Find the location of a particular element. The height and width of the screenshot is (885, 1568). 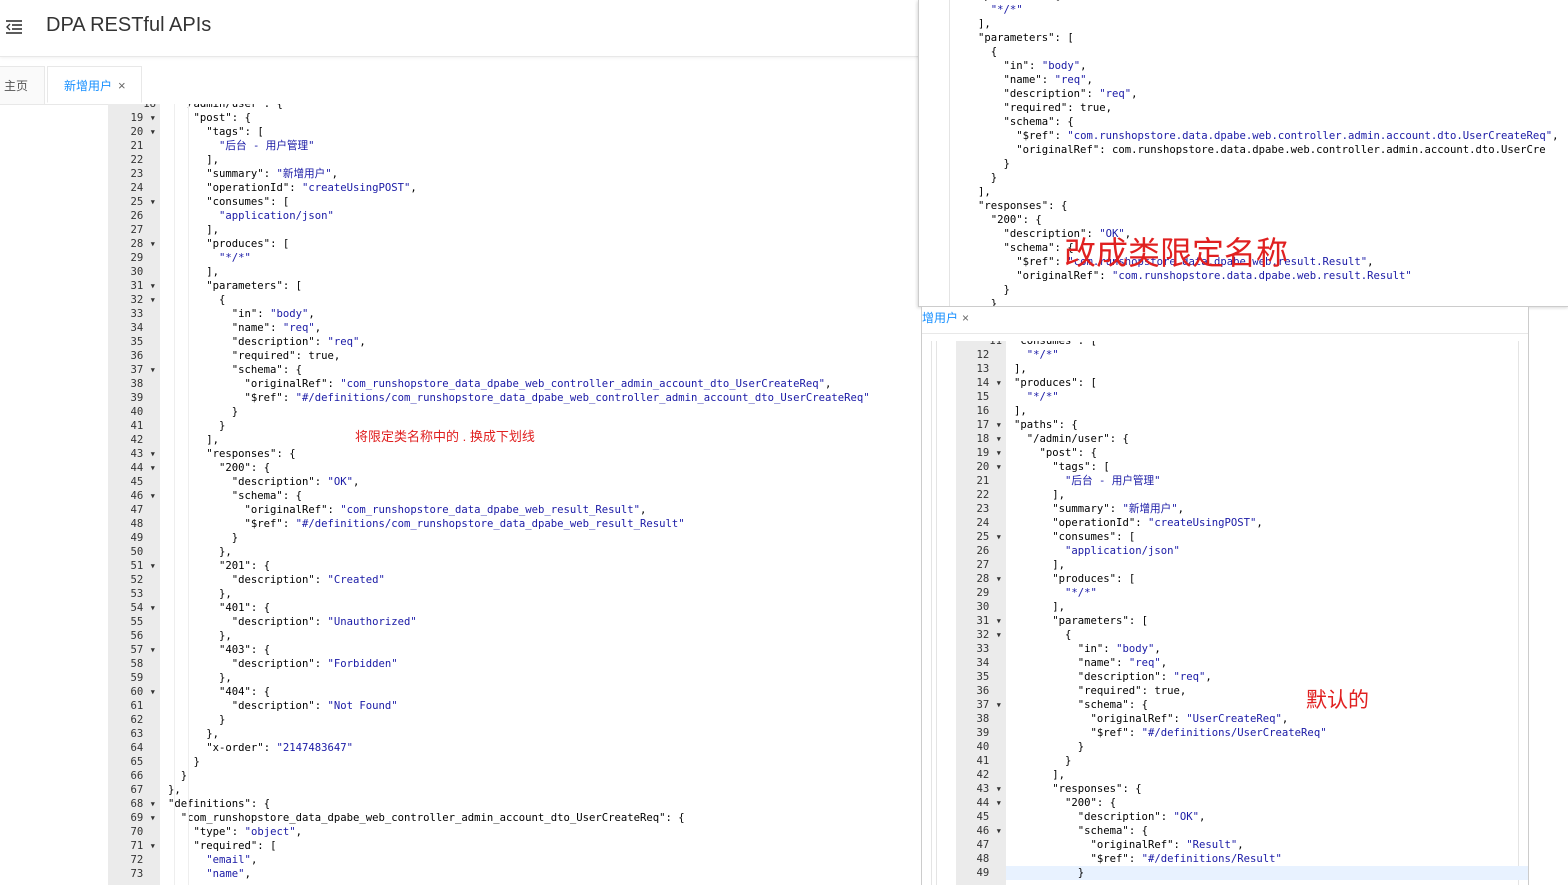

line-number: 57 ▾ is located at coordinates (134, 650).